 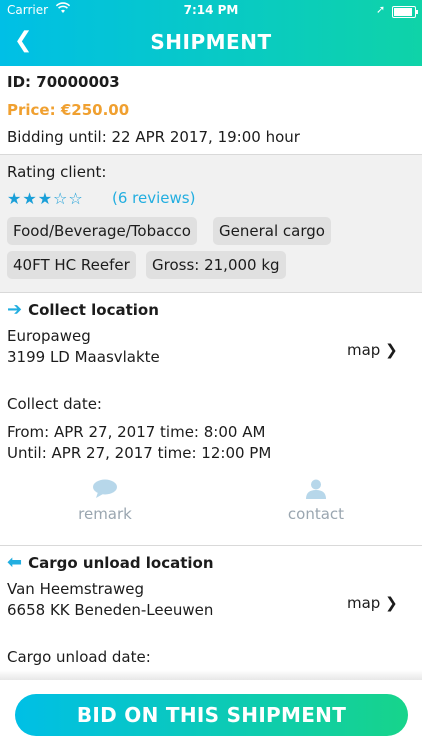 I want to click on unload-address-city: 6658 KK Beneden-Leeuwen, so click(x=110, y=610).